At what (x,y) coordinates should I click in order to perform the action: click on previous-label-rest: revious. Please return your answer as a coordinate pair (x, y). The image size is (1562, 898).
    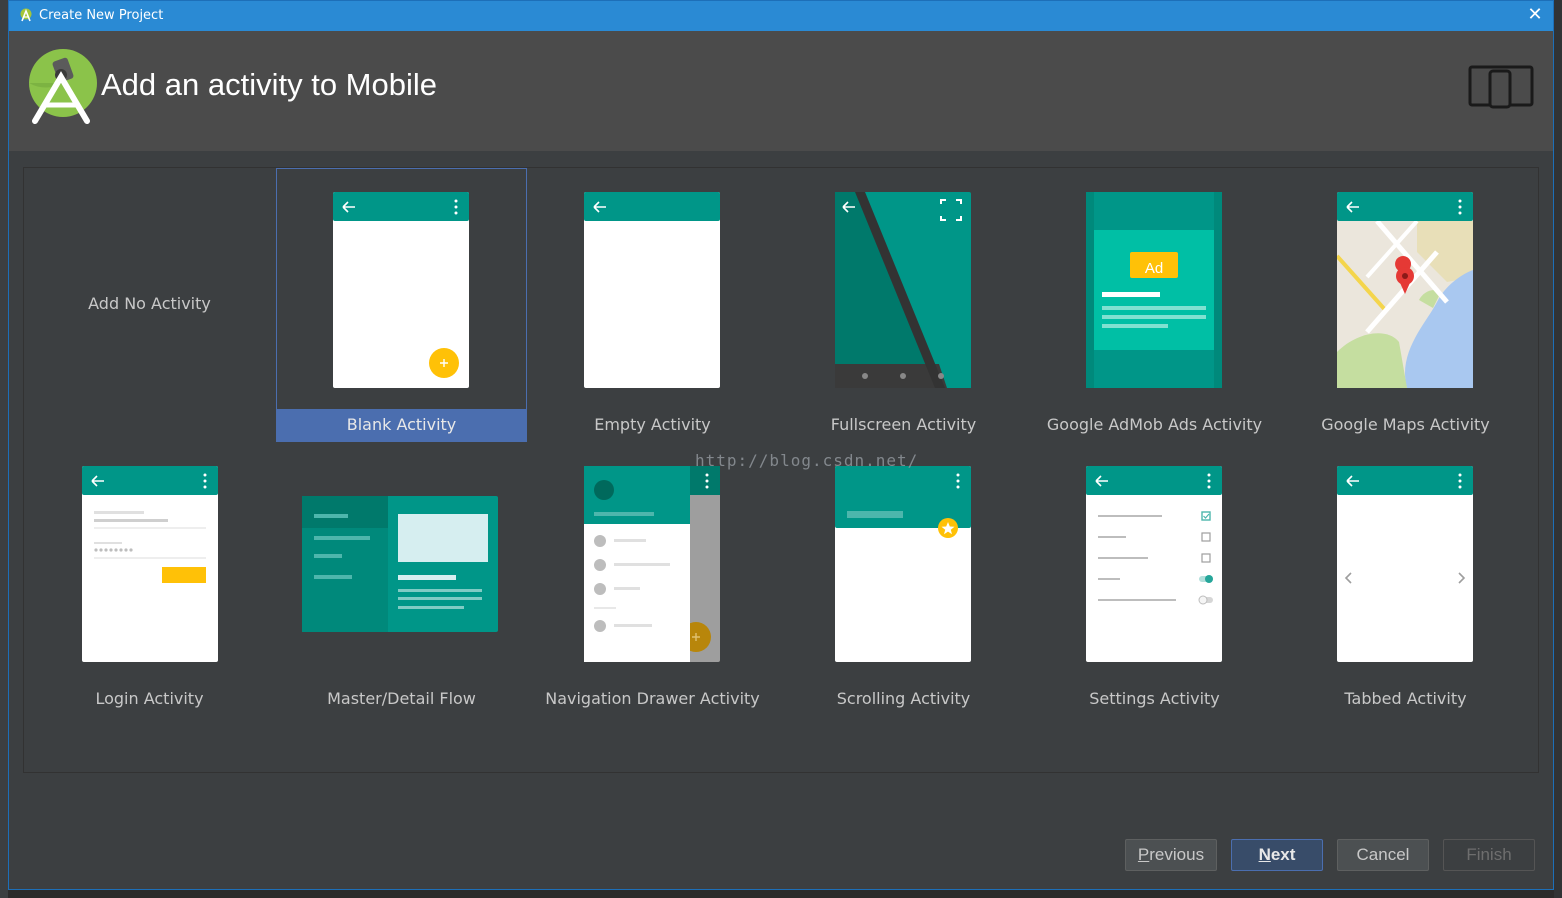
    Looking at the image, I should click on (1177, 854).